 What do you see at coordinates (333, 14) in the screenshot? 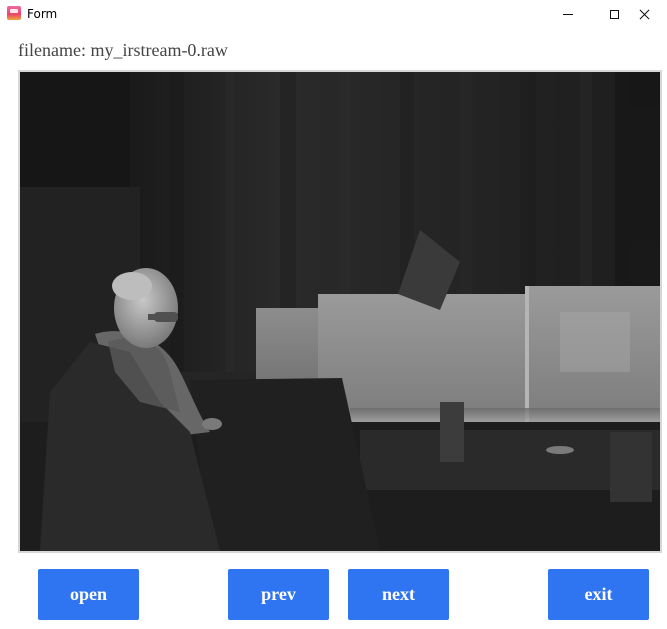
I see `title-bar: Form` at bounding box center [333, 14].